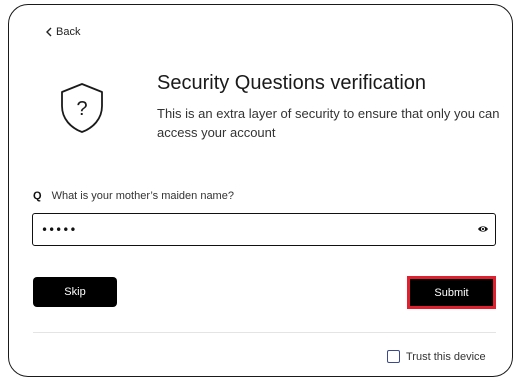  I want to click on security-question: Q What is your mother’s maiden name?, so click(133, 196).